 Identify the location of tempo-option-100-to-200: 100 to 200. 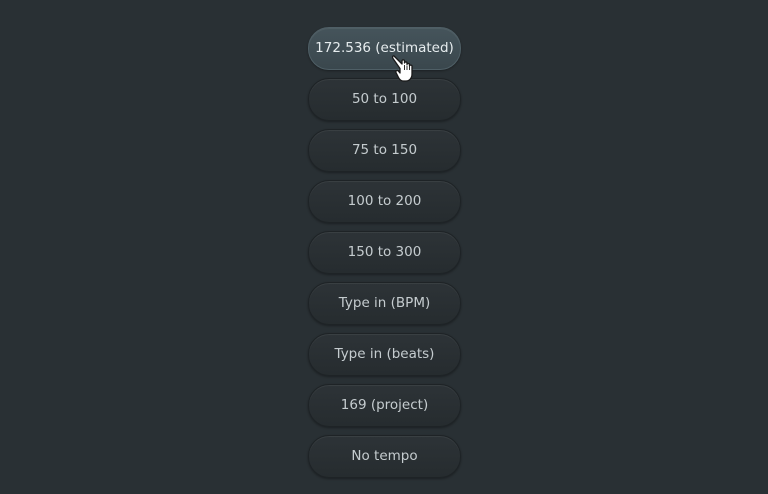
(384, 201).